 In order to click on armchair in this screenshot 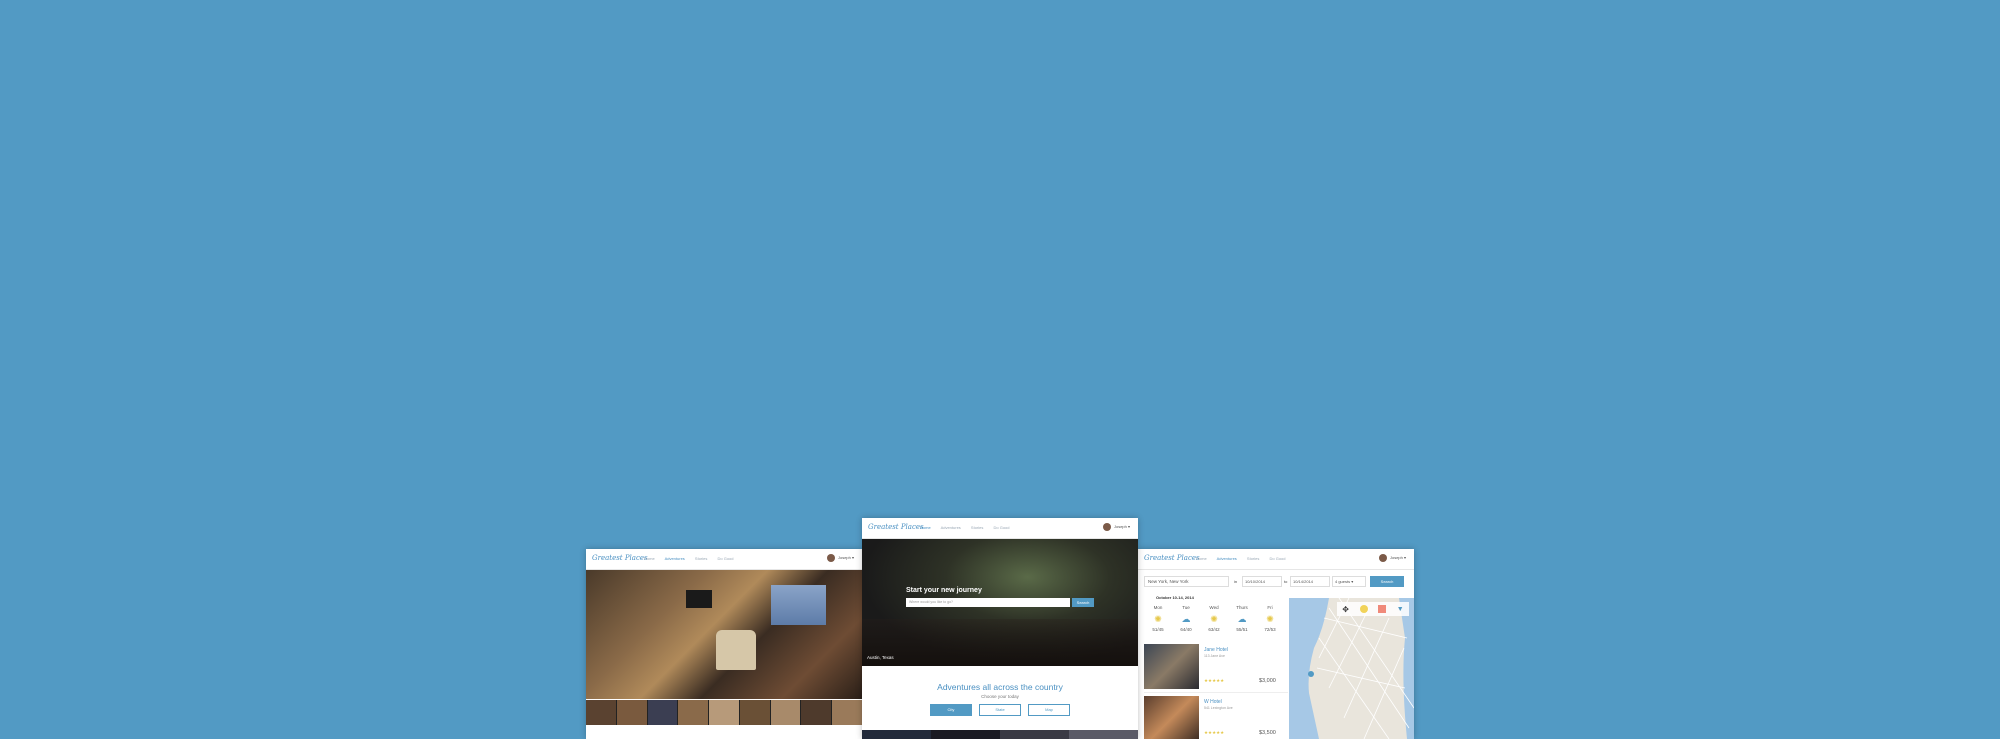, I will do `click(736, 650)`.